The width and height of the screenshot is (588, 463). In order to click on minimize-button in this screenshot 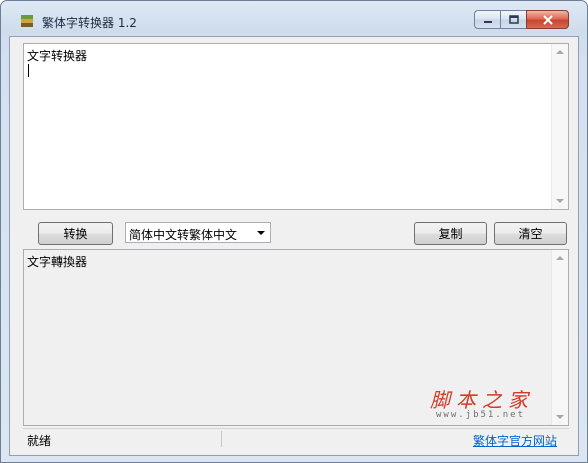, I will do `click(487, 19)`.